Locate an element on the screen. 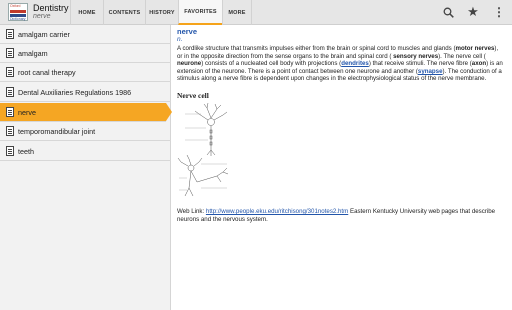 The image size is (512, 310). definition-term: motor nerves is located at coordinates (475, 48).